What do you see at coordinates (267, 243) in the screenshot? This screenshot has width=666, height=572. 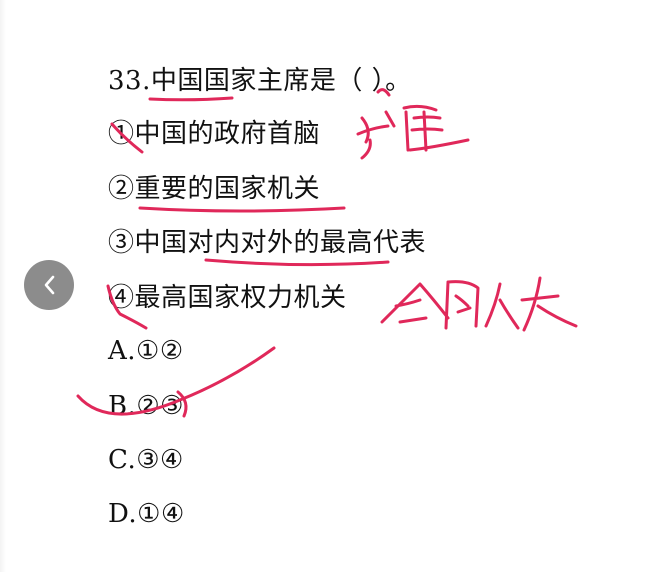 I see `statement-3: ③中国对内对外的最高代表` at bounding box center [267, 243].